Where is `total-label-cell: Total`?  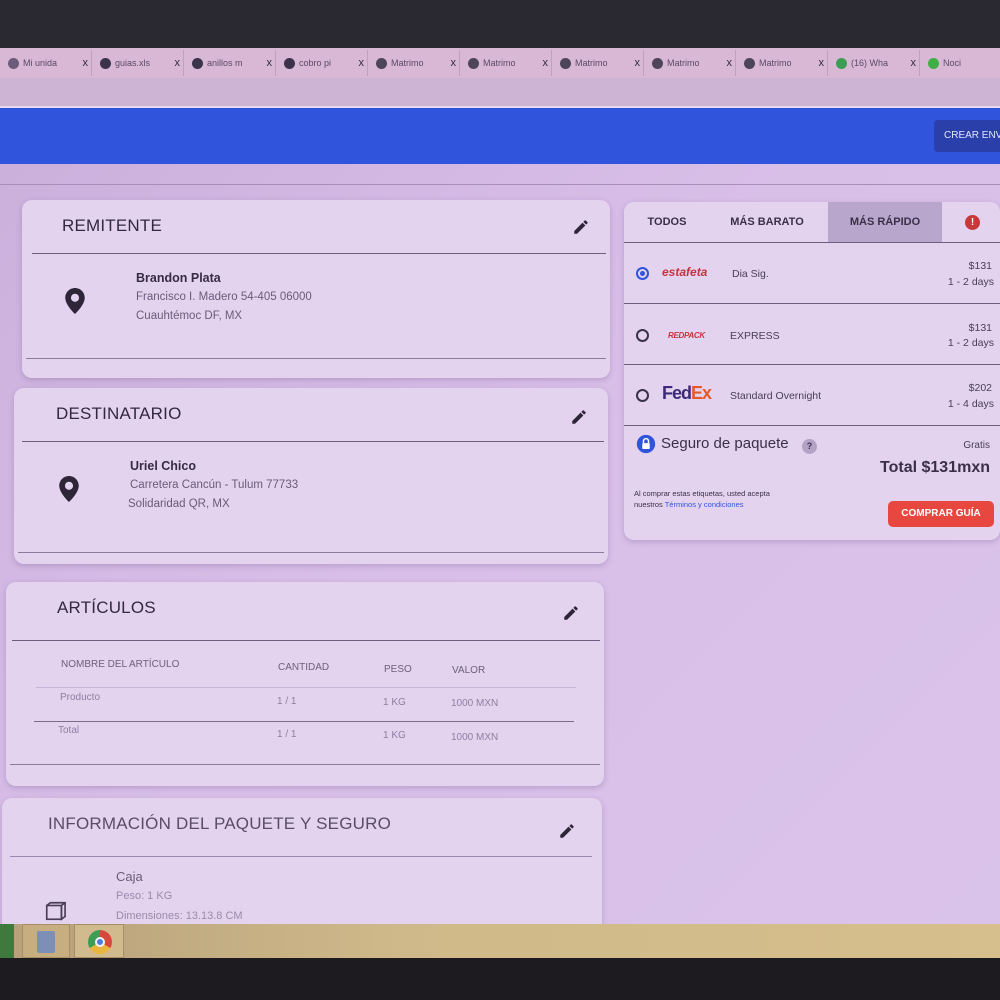
total-label-cell: Total is located at coordinates (69, 730).